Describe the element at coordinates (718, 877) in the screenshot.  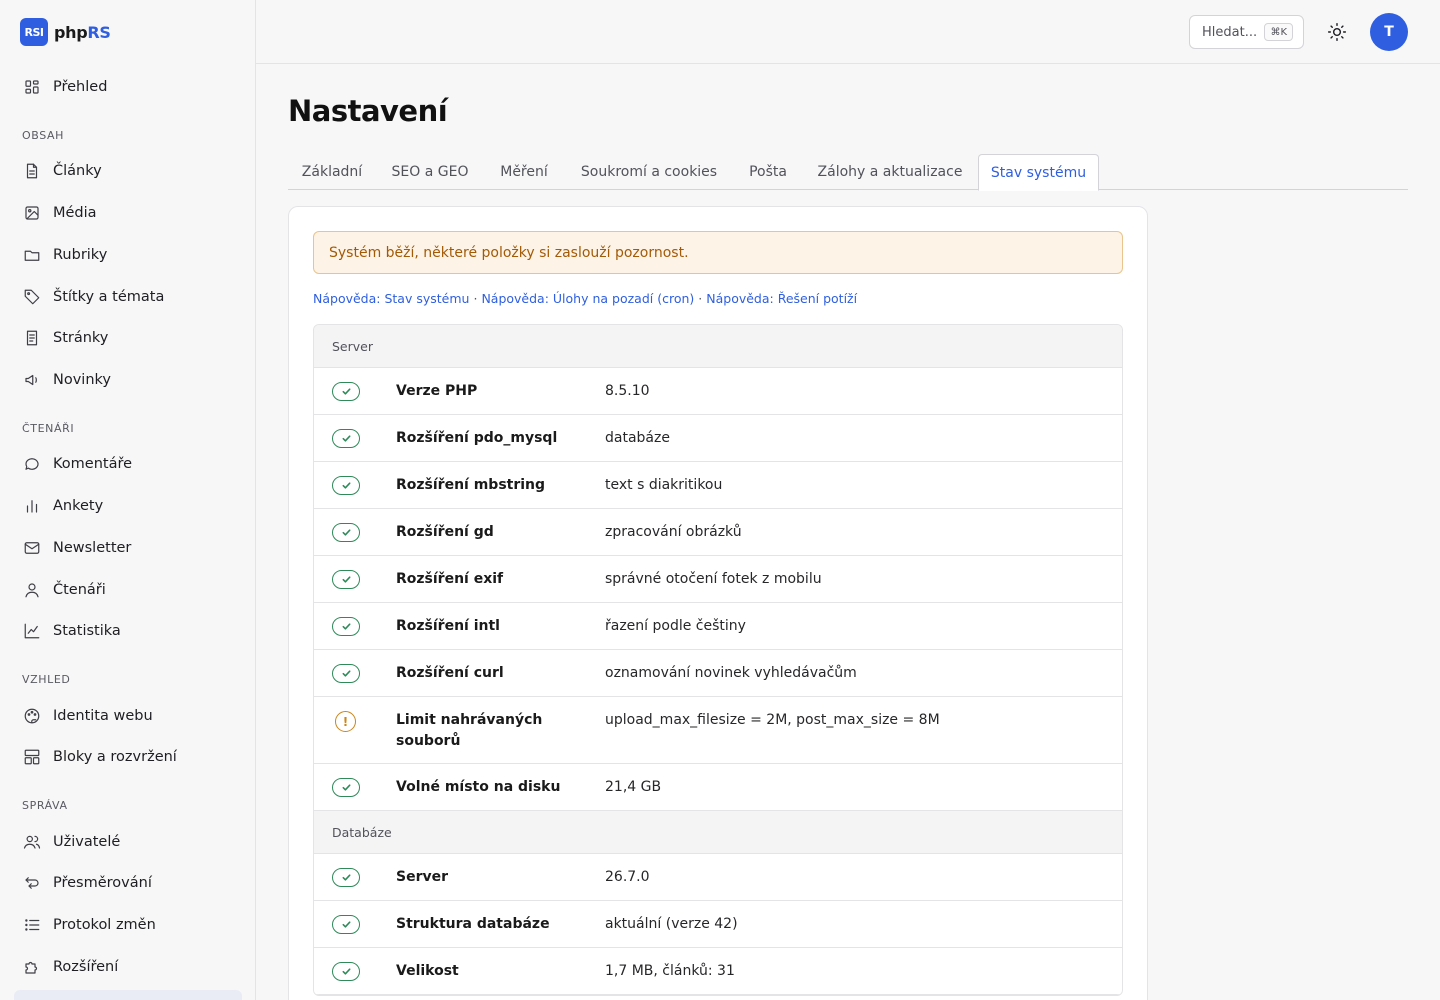
I see `table-row: Server 26.7.0` at that location.